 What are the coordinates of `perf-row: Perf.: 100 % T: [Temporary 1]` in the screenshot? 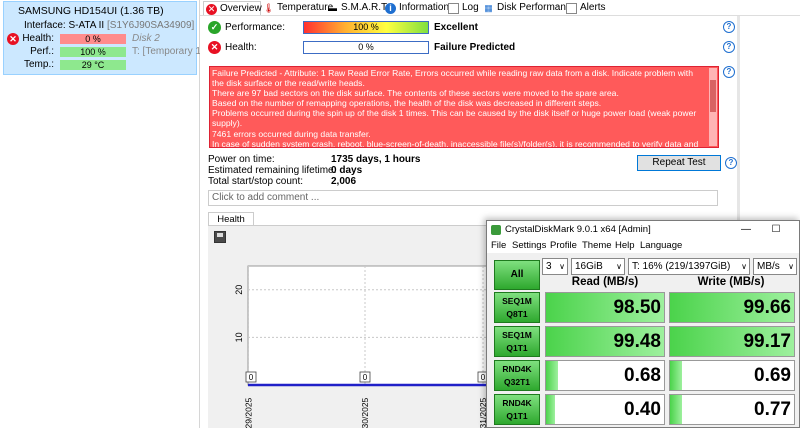 It's located at (104, 52).